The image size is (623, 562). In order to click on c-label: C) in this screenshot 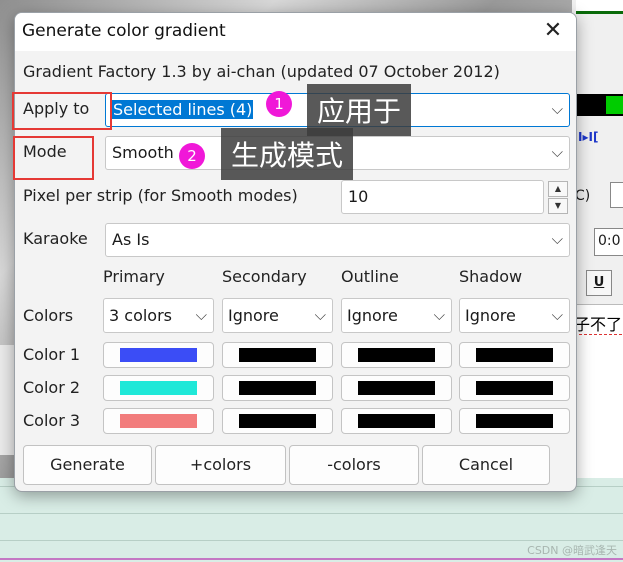, I will do `click(583, 196)`.